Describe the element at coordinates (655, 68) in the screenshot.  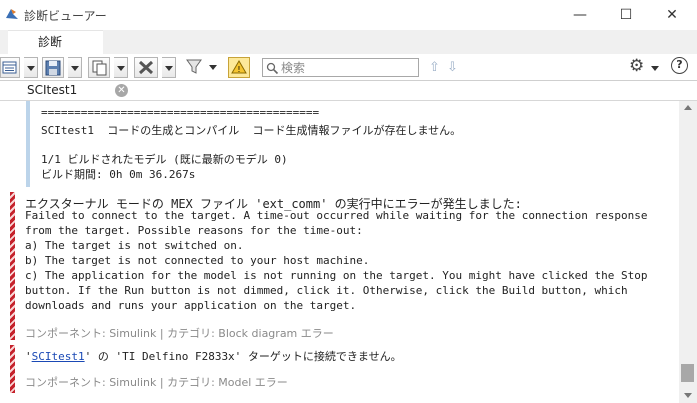
I see `settings-dropdown-icon` at that location.